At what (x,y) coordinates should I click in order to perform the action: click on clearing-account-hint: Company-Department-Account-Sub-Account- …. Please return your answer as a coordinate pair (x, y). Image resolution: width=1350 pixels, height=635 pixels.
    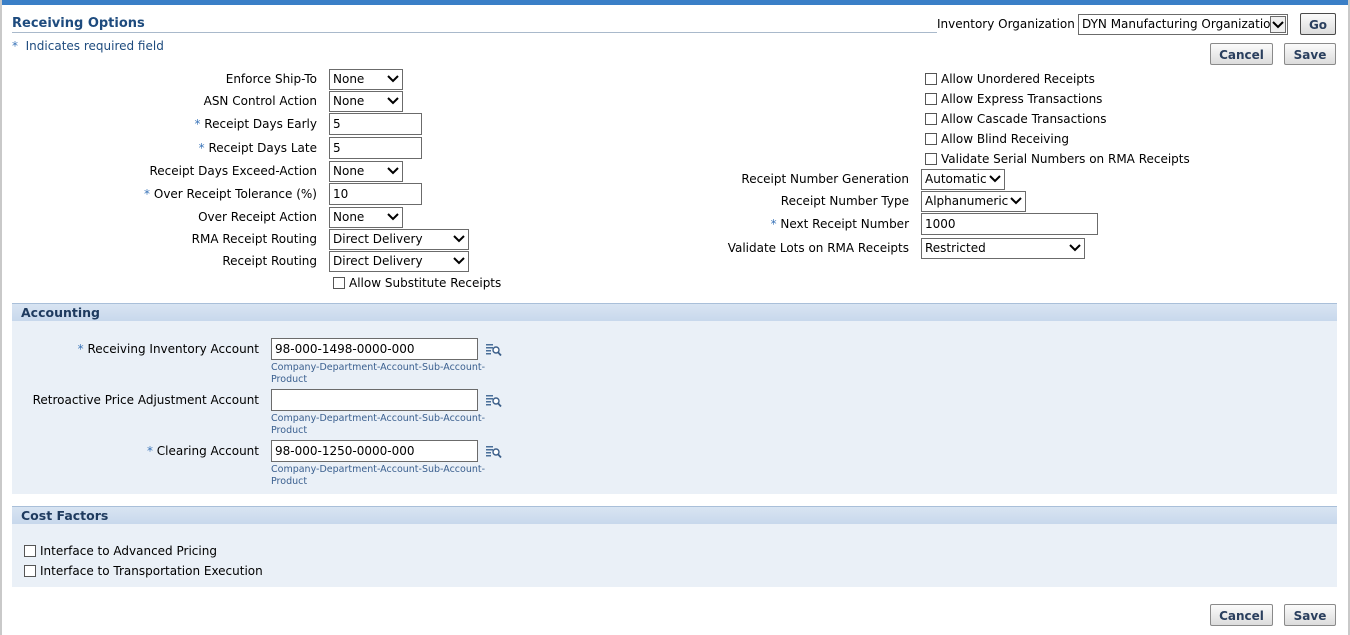
    Looking at the image, I should click on (378, 476).